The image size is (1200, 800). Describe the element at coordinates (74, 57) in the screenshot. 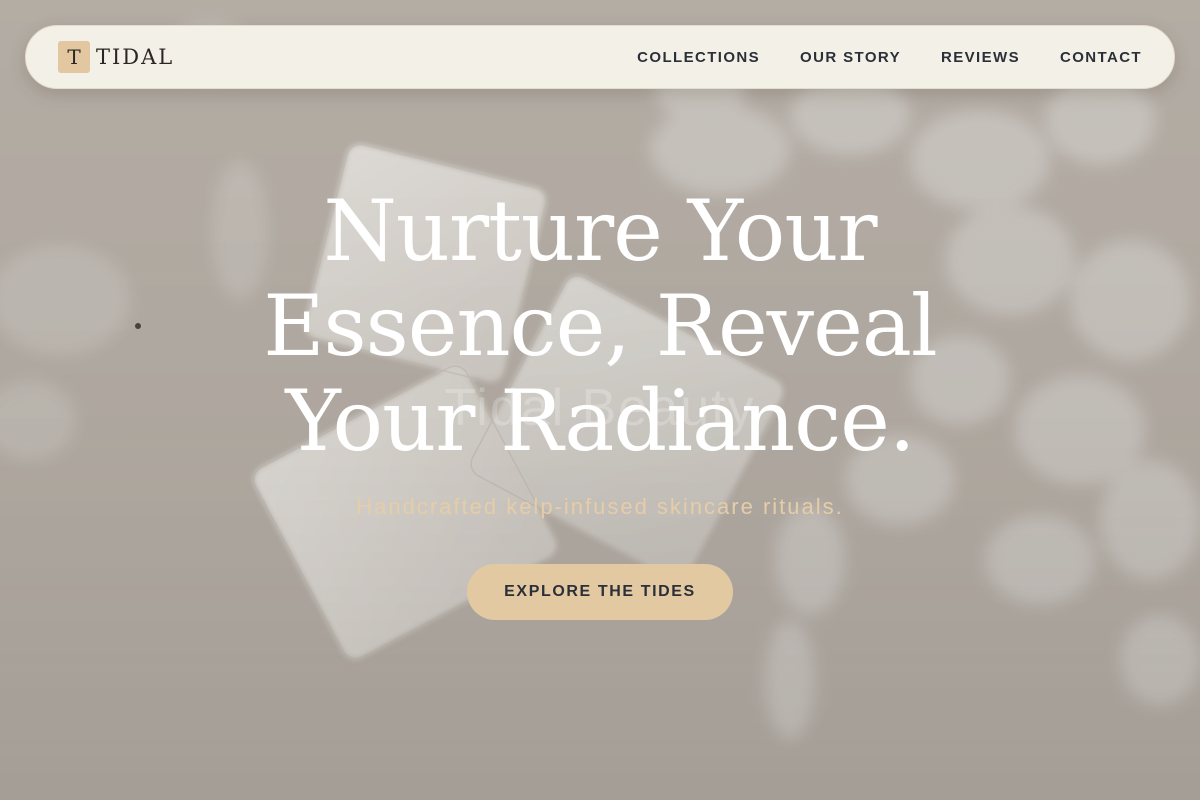

I see `logo-mark-icon: T` at that location.